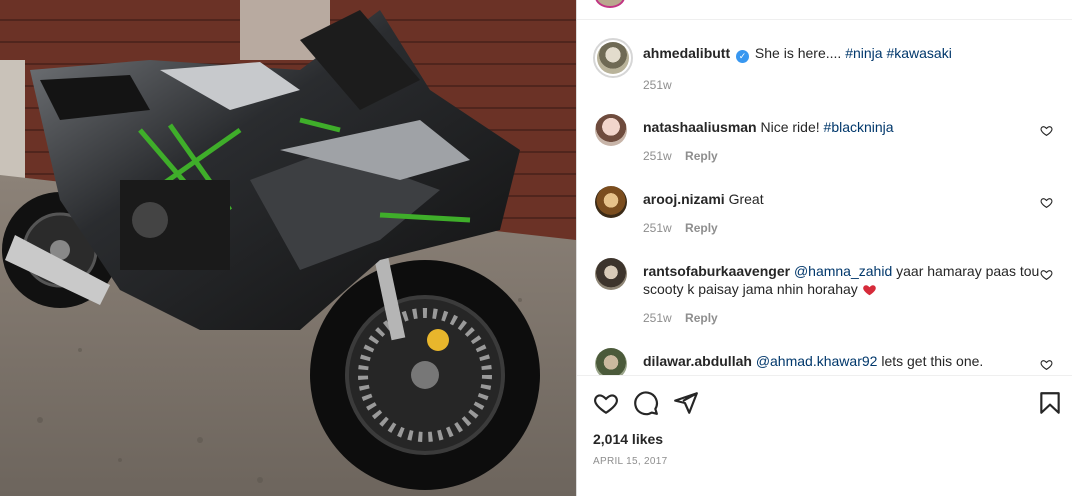 The image size is (1072, 496). Describe the element at coordinates (824, 10) in the screenshot. I see `top-strip` at that location.